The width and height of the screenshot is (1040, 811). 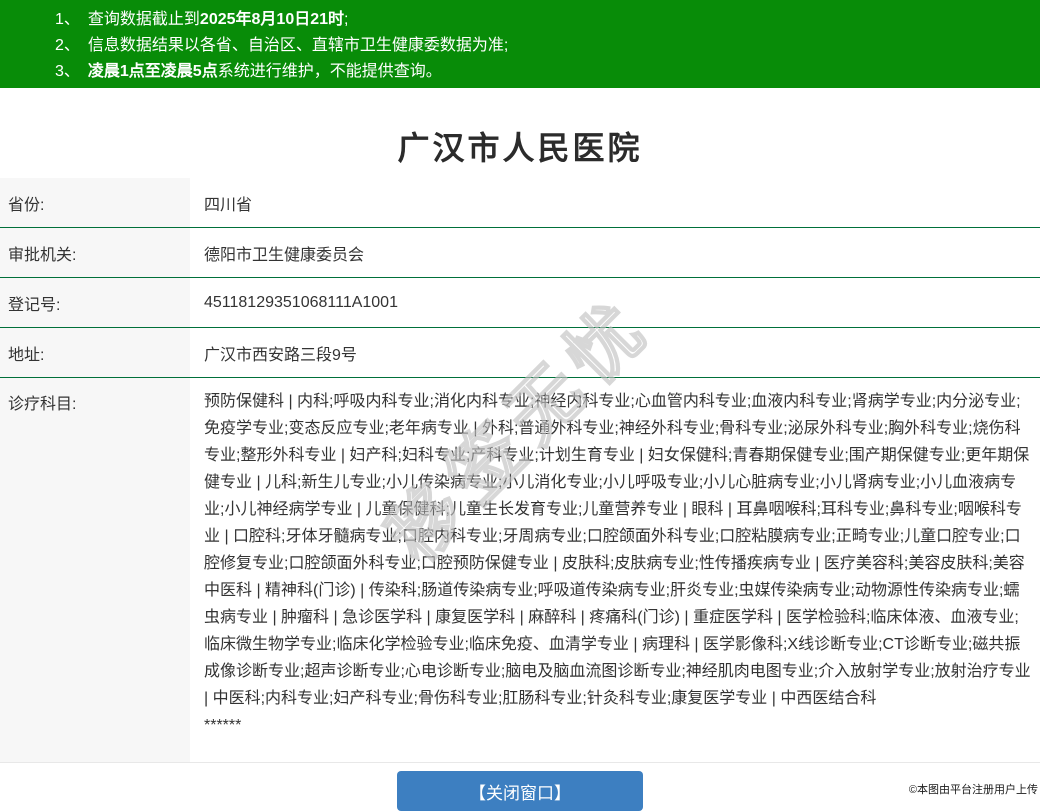 What do you see at coordinates (67, 71) in the screenshot?
I see `notice-number: 3、` at bounding box center [67, 71].